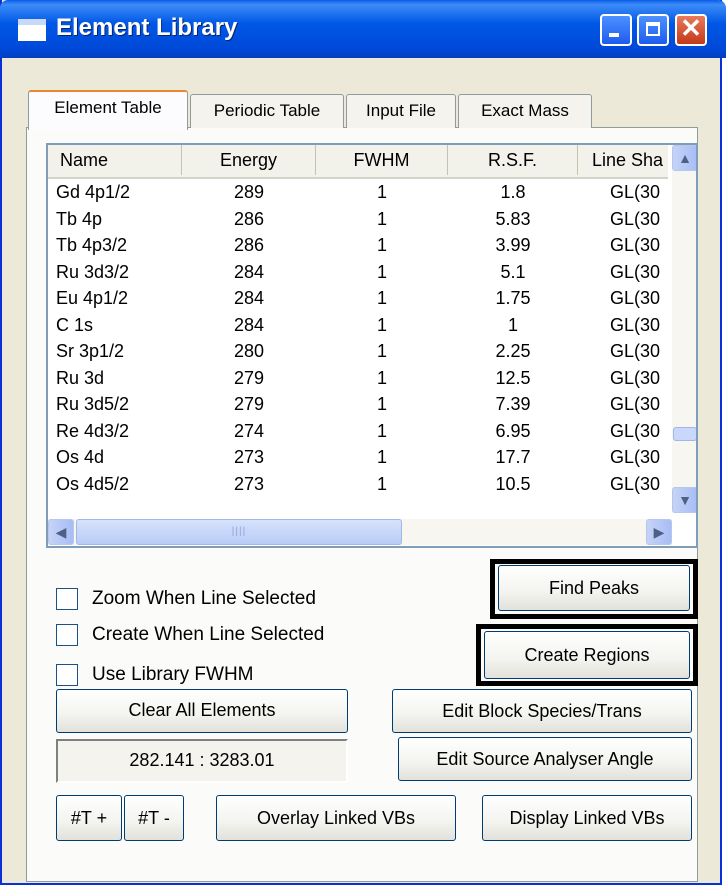 The width and height of the screenshot is (726, 887). What do you see at coordinates (93, 192) in the screenshot?
I see `cell-name: Gd 4p1/2` at bounding box center [93, 192].